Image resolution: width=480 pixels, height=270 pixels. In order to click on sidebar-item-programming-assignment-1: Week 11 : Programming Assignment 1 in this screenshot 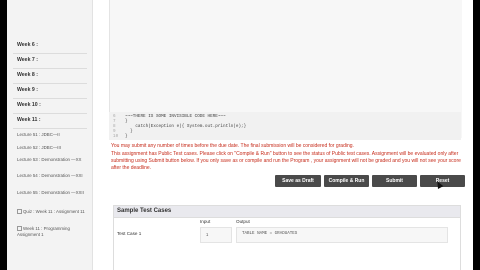, I will do `click(52, 231)`.